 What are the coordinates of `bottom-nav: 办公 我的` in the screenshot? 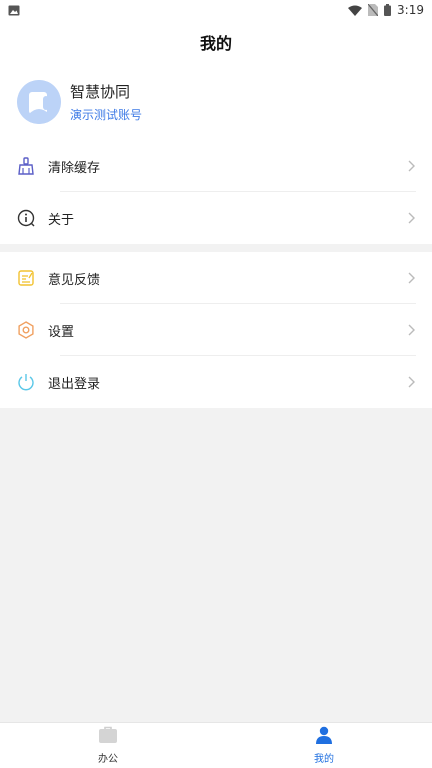 It's located at (216, 745).